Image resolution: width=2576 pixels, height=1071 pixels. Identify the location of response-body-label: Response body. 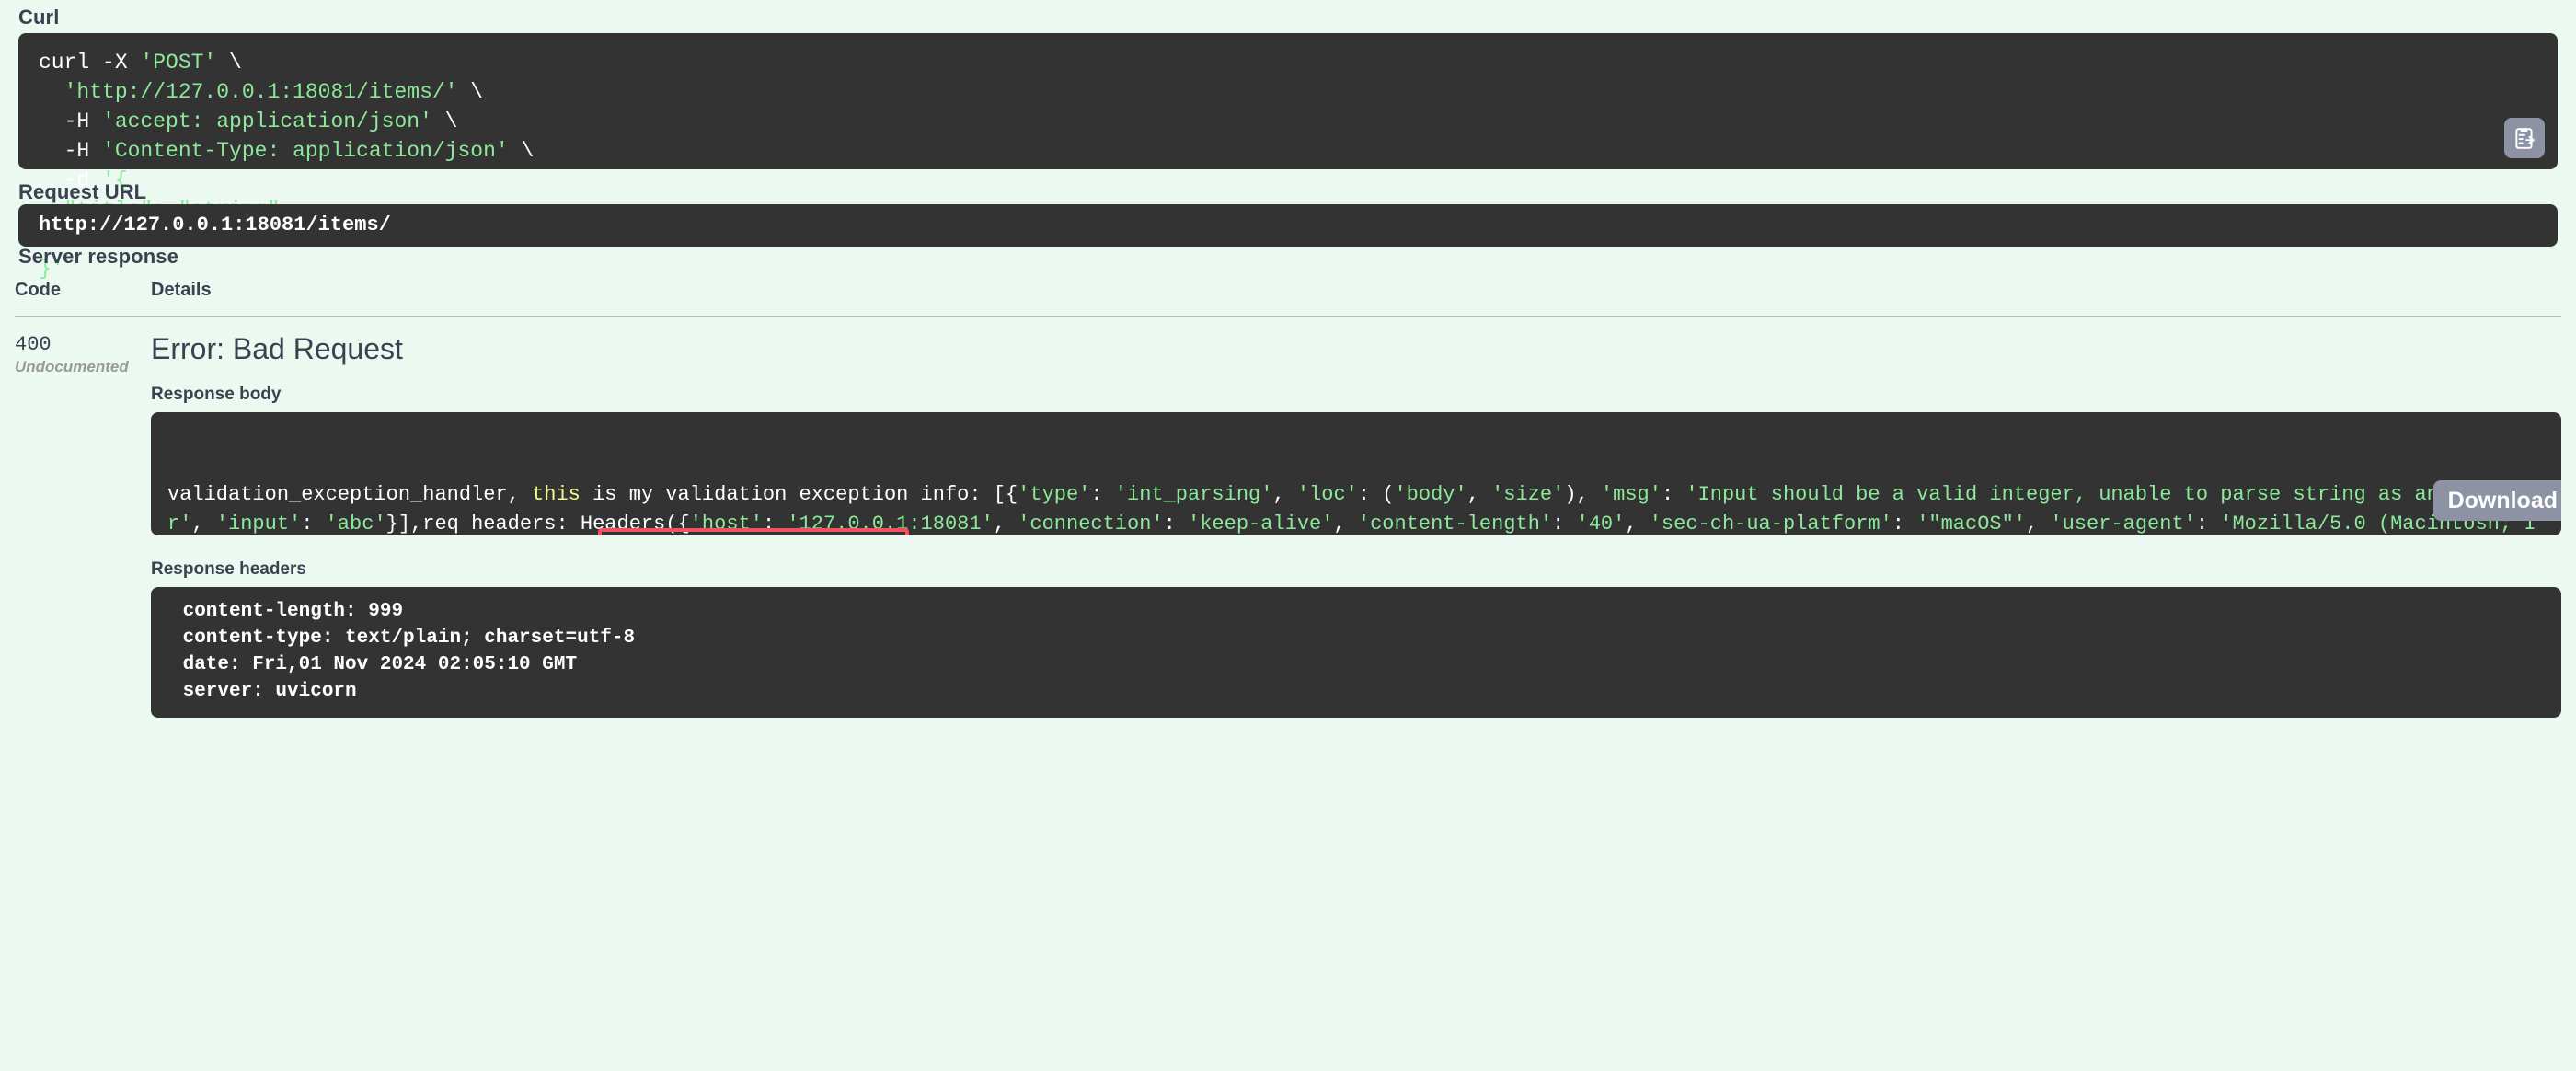
(216, 394).